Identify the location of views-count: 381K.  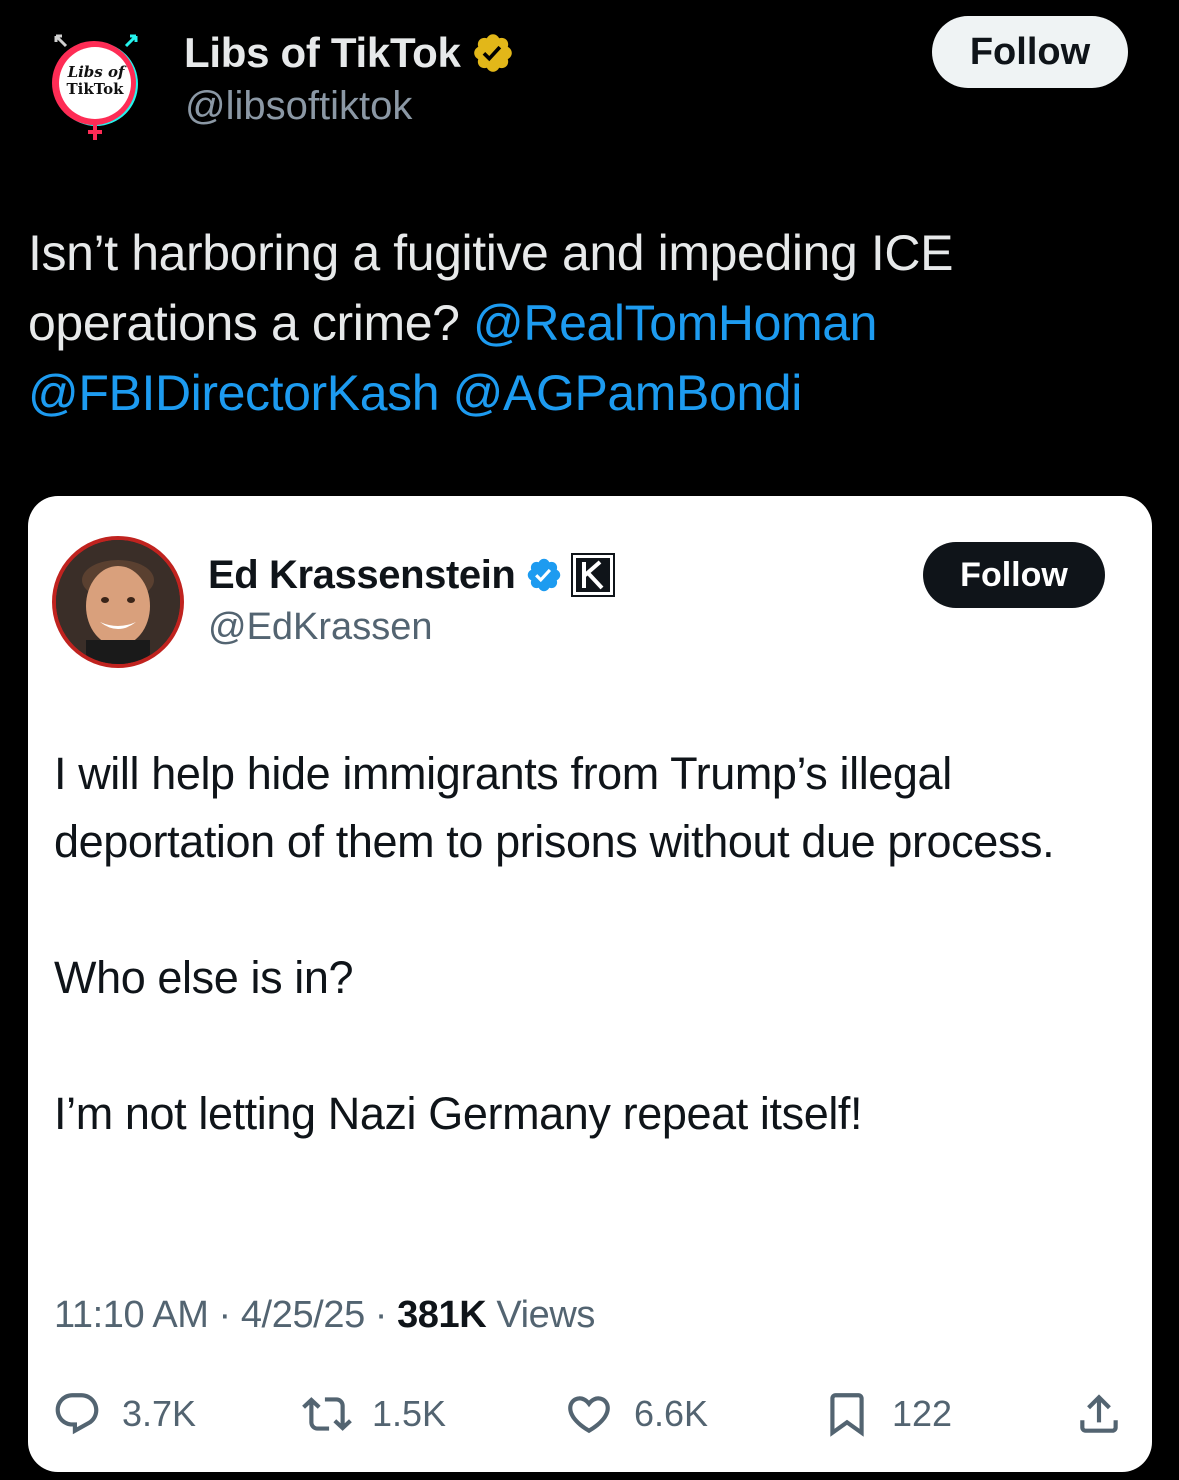
(442, 1315).